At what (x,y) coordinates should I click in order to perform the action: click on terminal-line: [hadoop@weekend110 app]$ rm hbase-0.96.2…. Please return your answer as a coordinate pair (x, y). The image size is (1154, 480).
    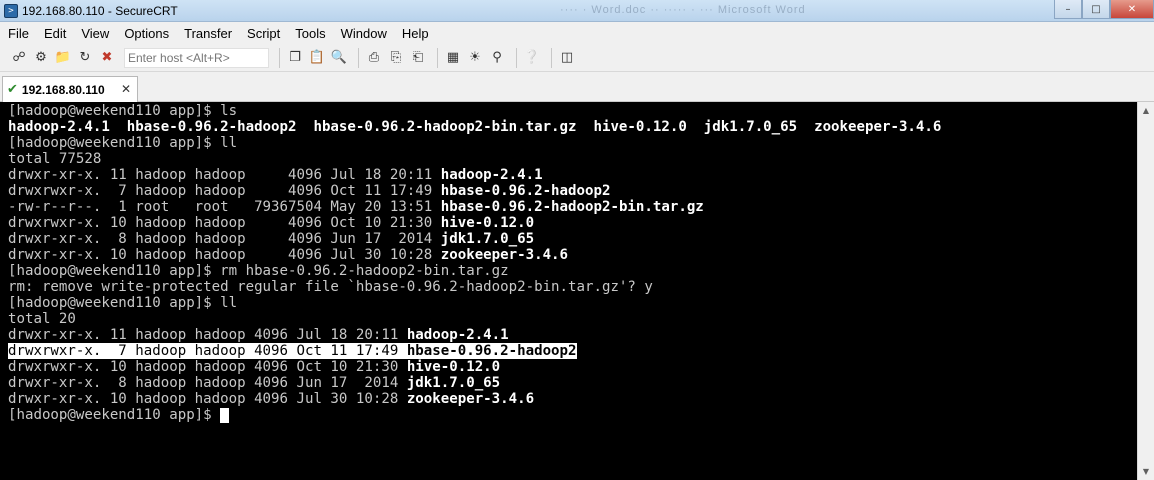
    Looking at the image, I should click on (572, 271).